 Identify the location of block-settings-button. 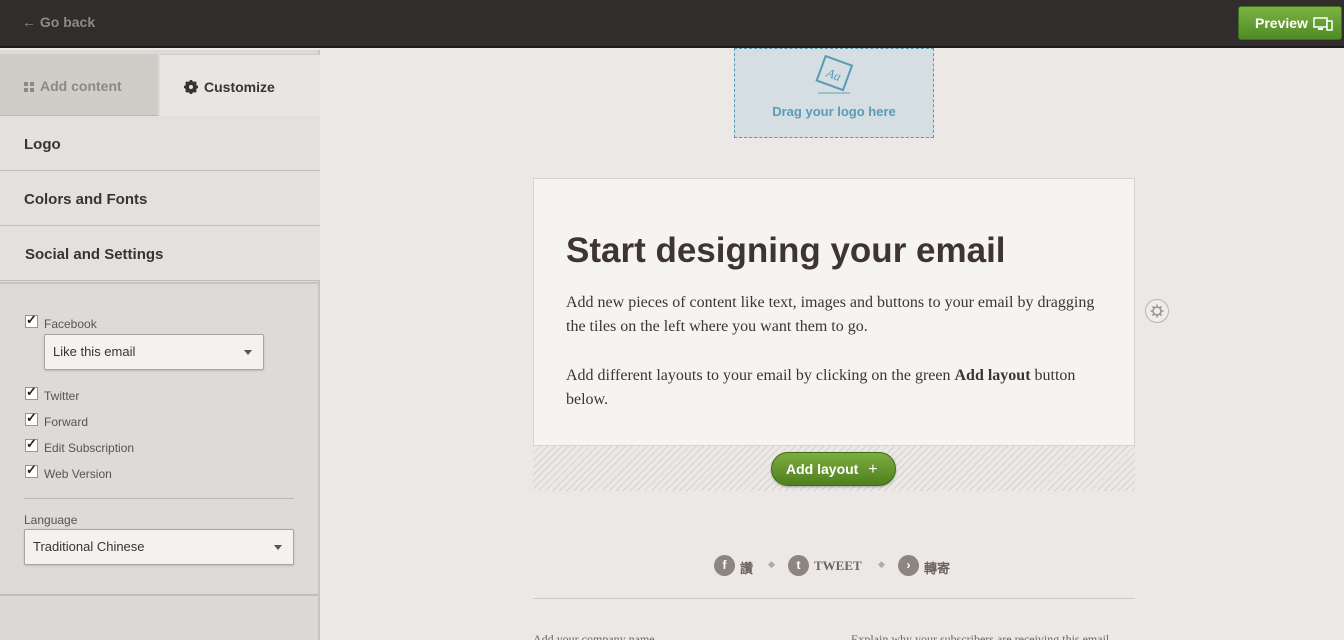
(1157, 311).